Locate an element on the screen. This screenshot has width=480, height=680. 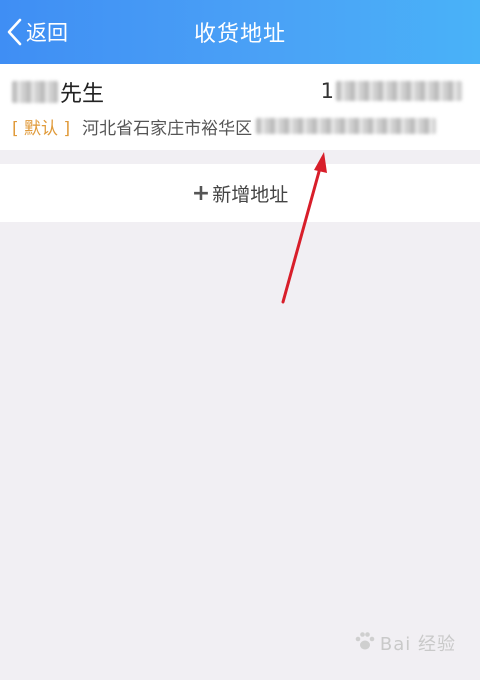
contact-row: 先生 1 is located at coordinates (240, 91).